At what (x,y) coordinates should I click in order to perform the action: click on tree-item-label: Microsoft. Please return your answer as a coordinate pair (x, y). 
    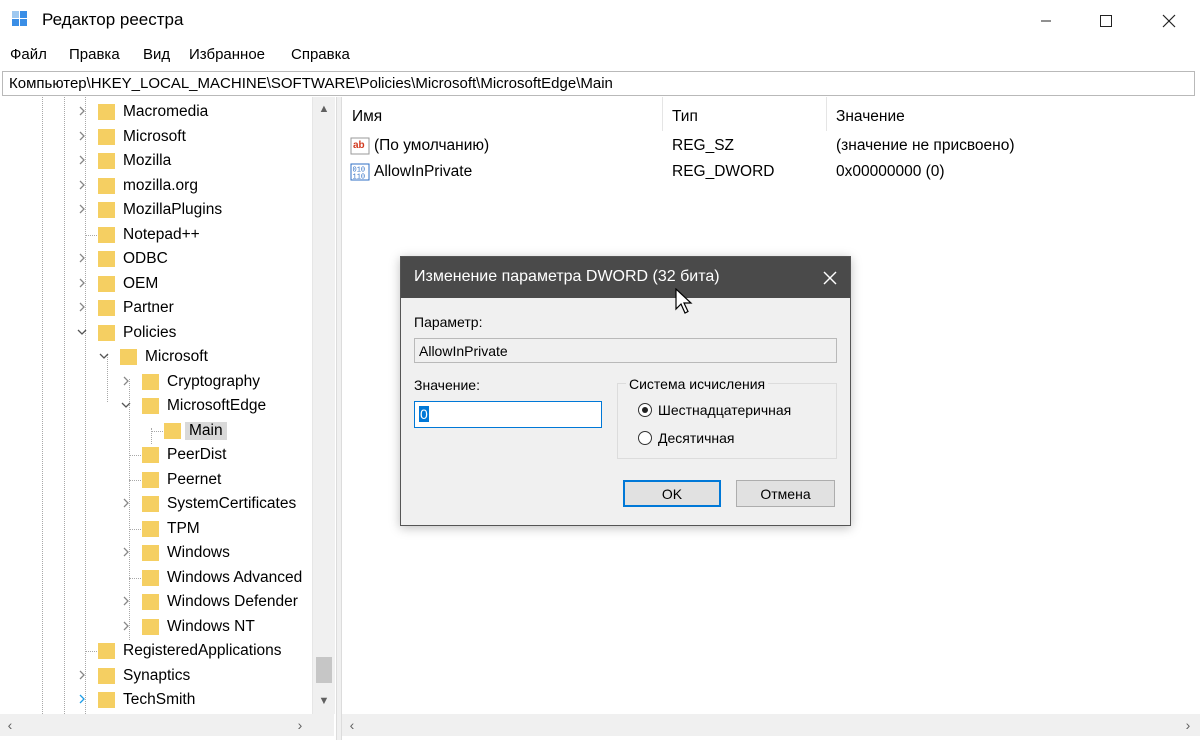
    Looking at the image, I should click on (154, 136).